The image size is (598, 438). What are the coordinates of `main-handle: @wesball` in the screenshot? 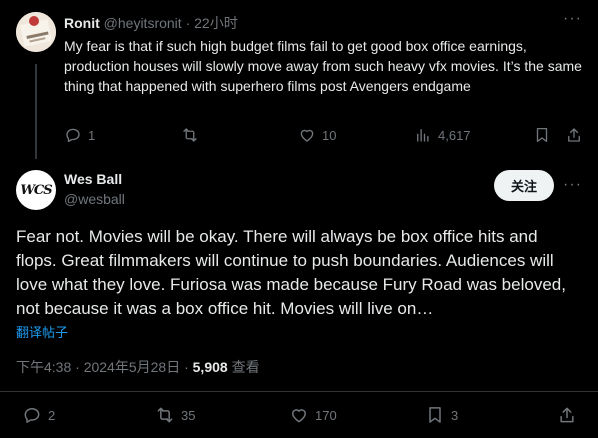 It's located at (94, 199).